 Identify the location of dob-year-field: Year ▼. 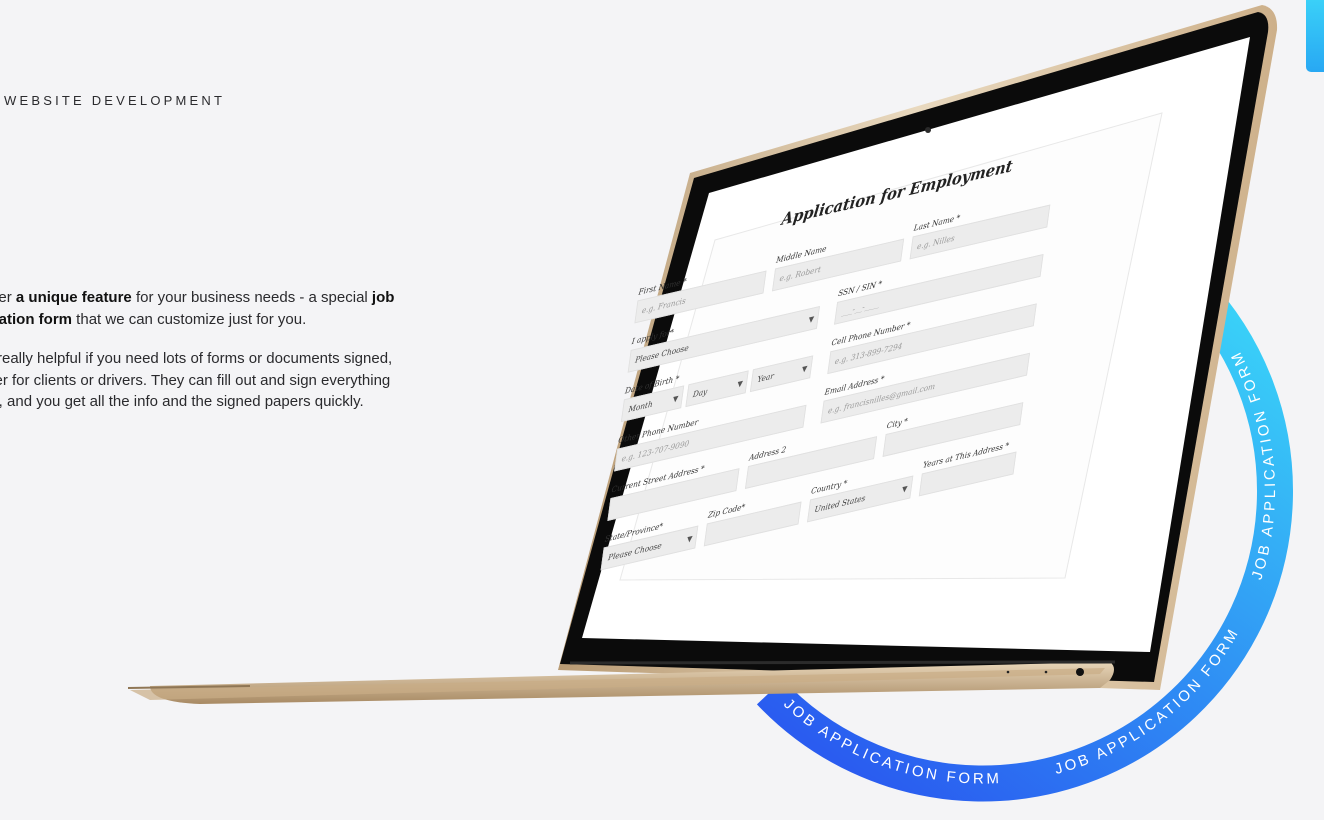
(782, 368).